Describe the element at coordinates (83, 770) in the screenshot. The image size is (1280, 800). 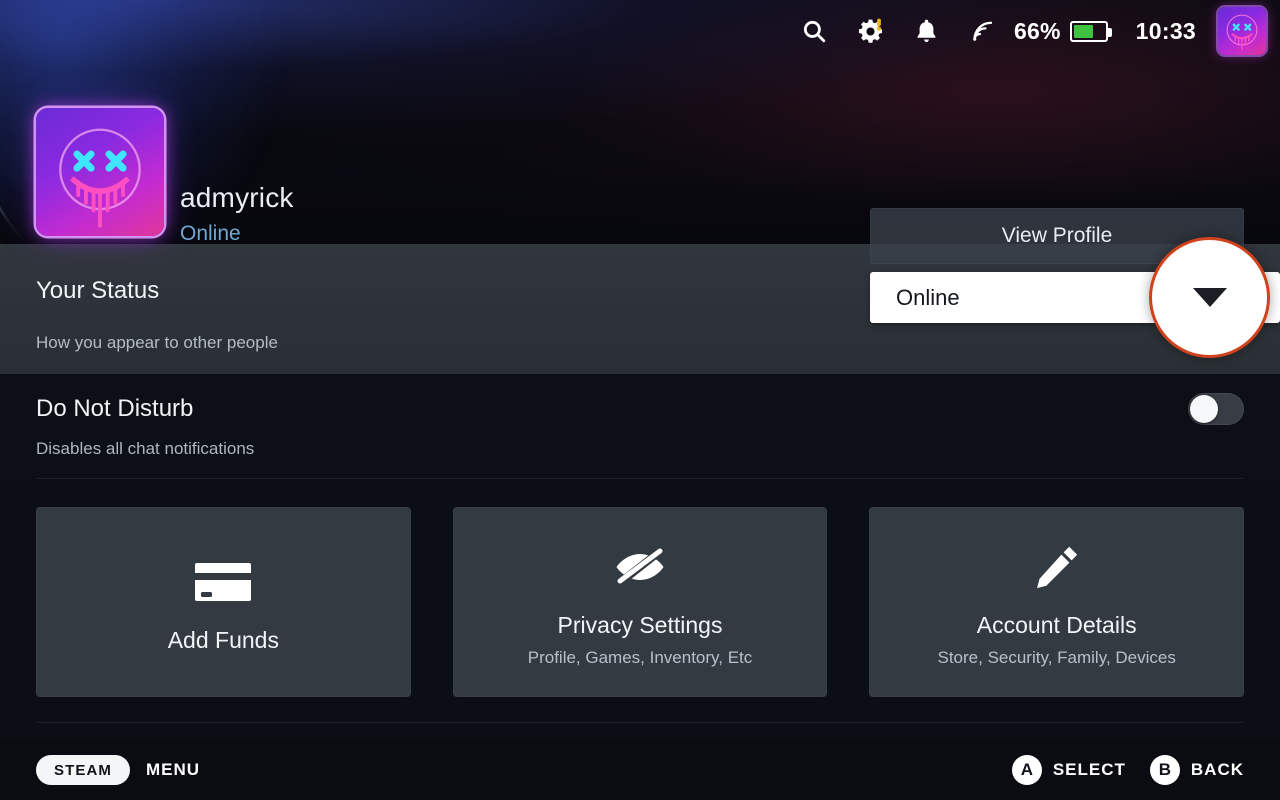
I see `steam-button: STEAM` at that location.